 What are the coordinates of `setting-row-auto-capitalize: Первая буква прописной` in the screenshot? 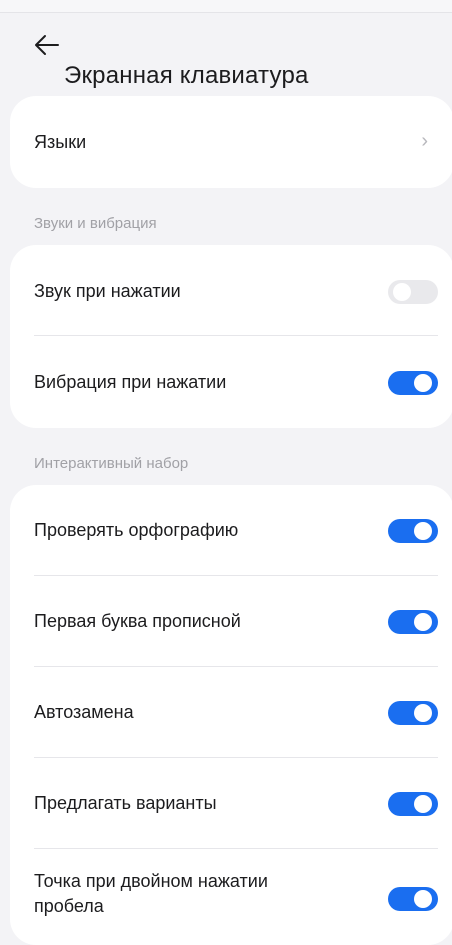 It's located at (231, 621).